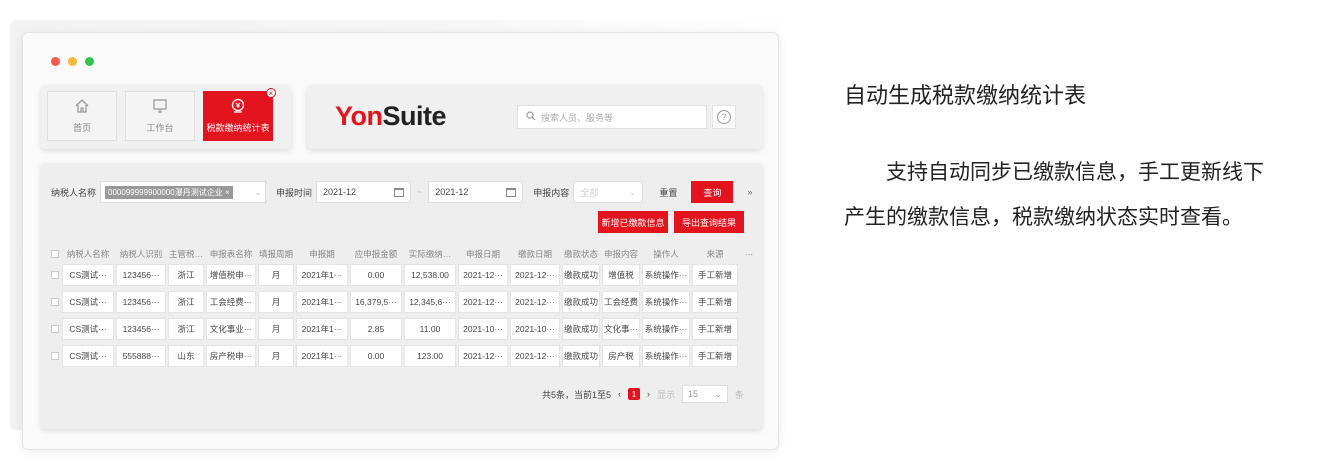  What do you see at coordinates (340, 192) in the screenshot?
I see `period-start-value: 2021-12` at bounding box center [340, 192].